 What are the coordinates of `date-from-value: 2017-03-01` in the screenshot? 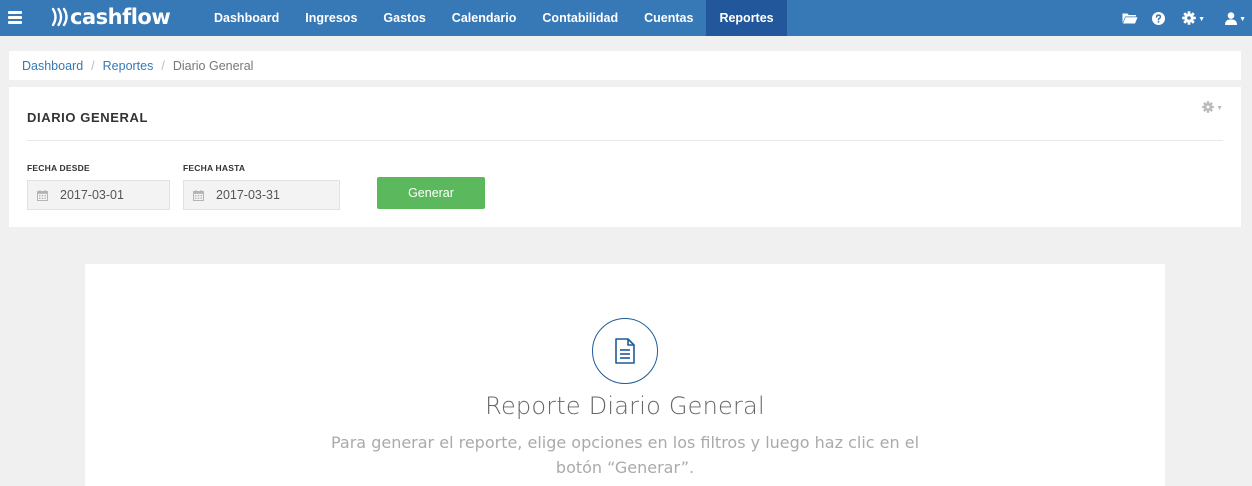 It's located at (92, 195).